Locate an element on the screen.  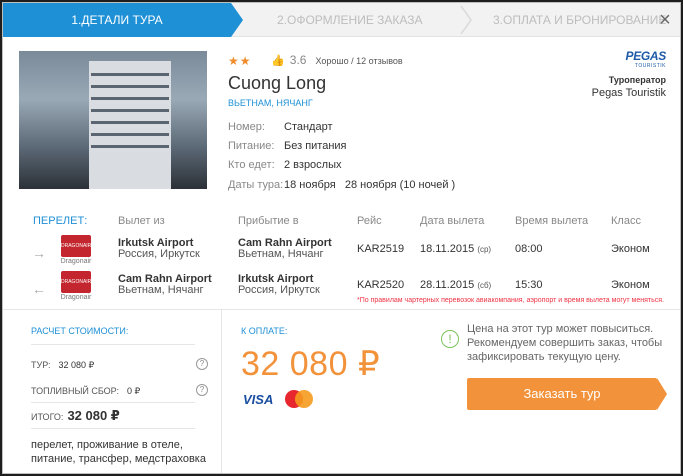
arrow-right-icon: → is located at coordinates (39, 253).